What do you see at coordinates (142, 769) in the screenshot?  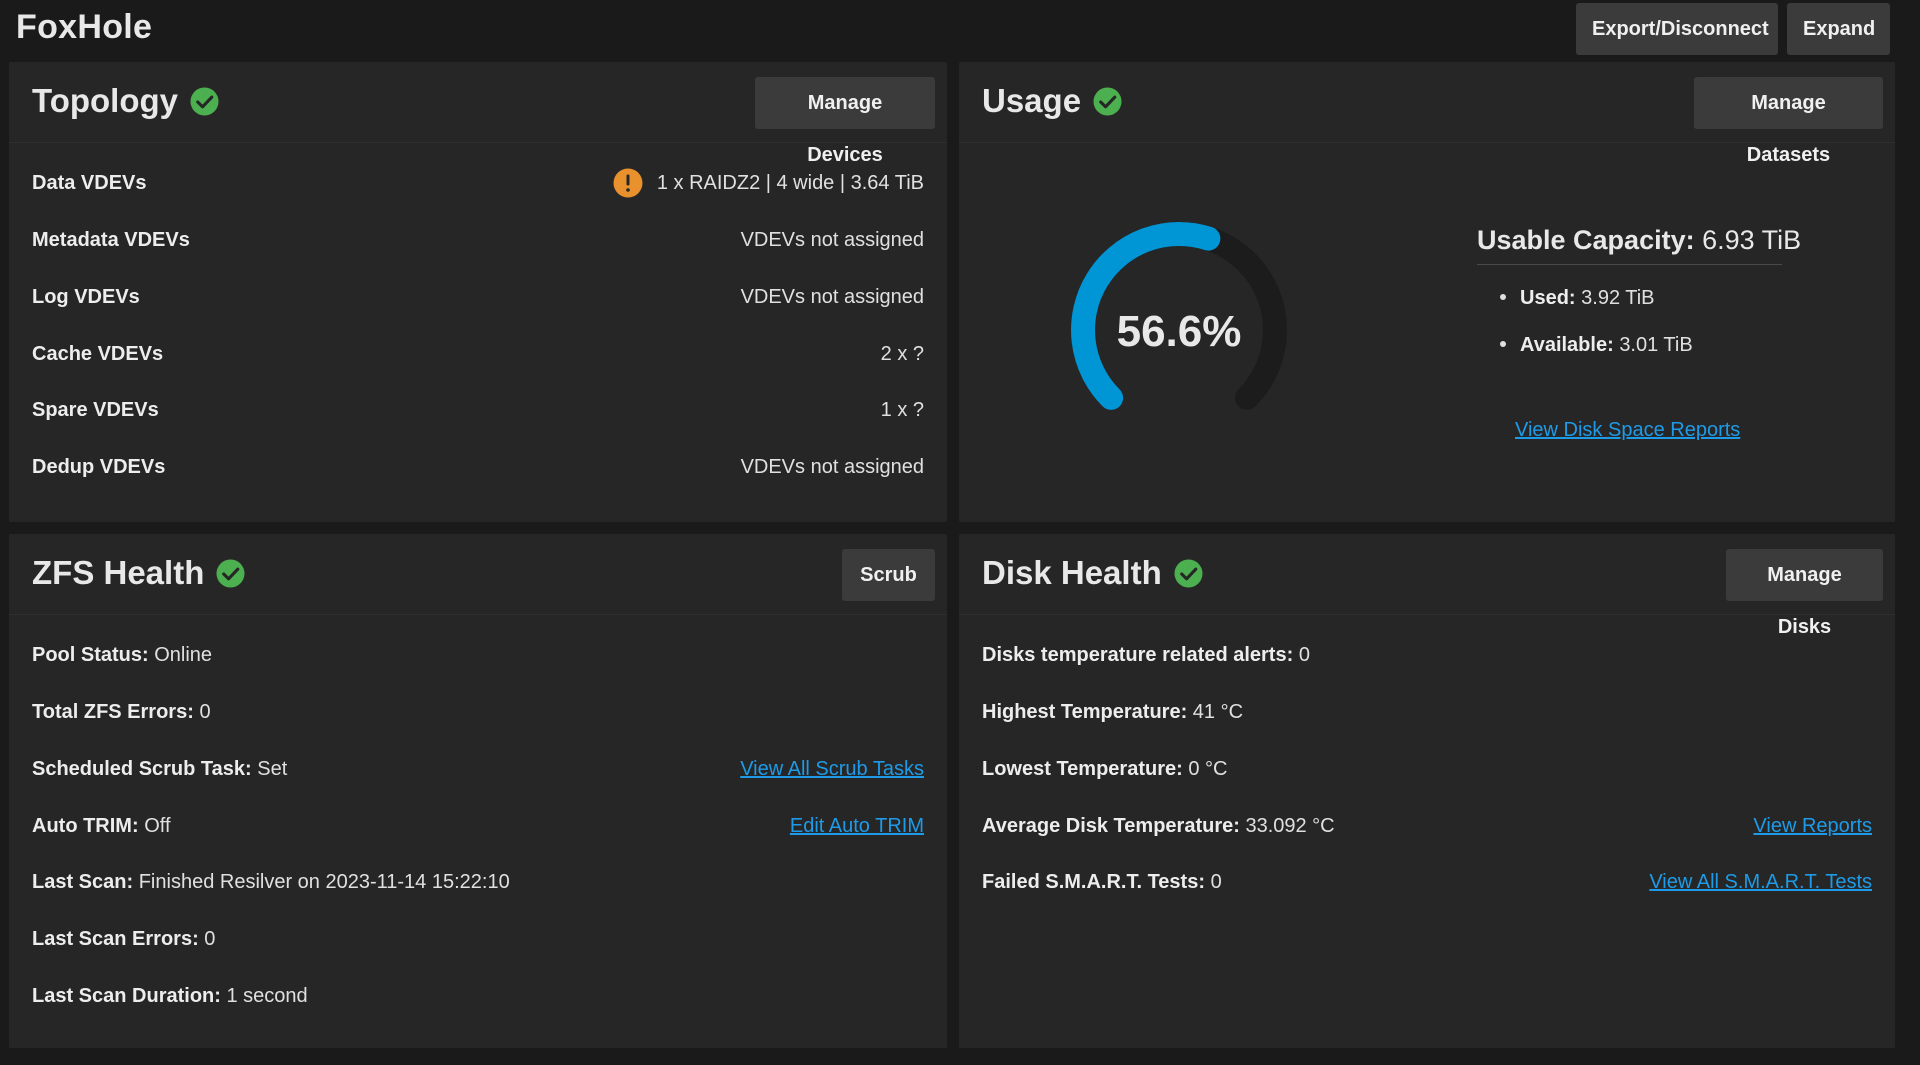 I see `scrub-task-label: Scheduled Scrub Task:` at bounding box center [142, 769].